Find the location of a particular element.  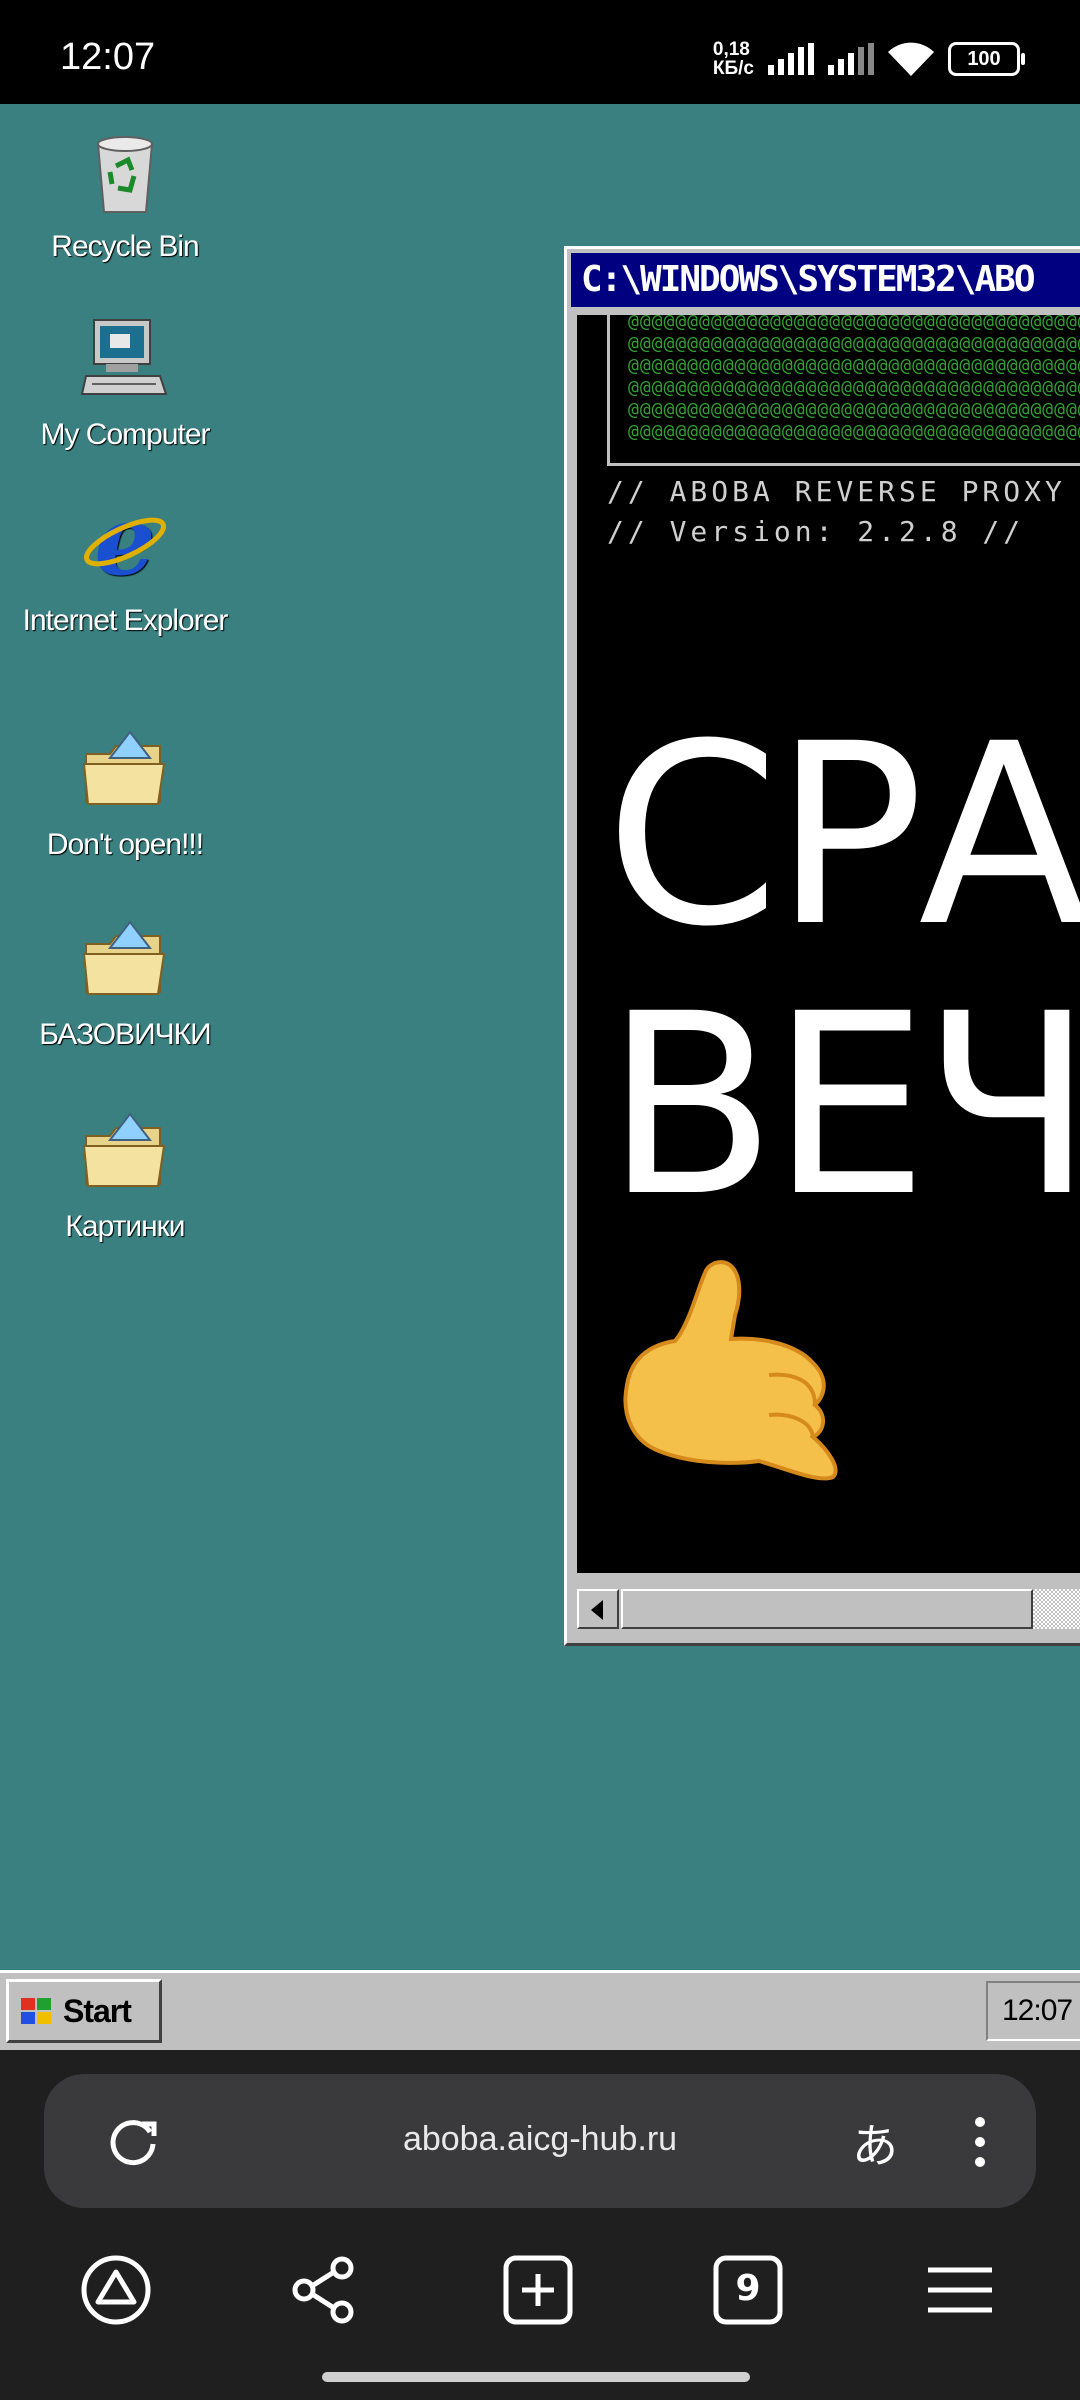

big-text-line-2: ВЕЧН is located at coordinates (842, 1105).